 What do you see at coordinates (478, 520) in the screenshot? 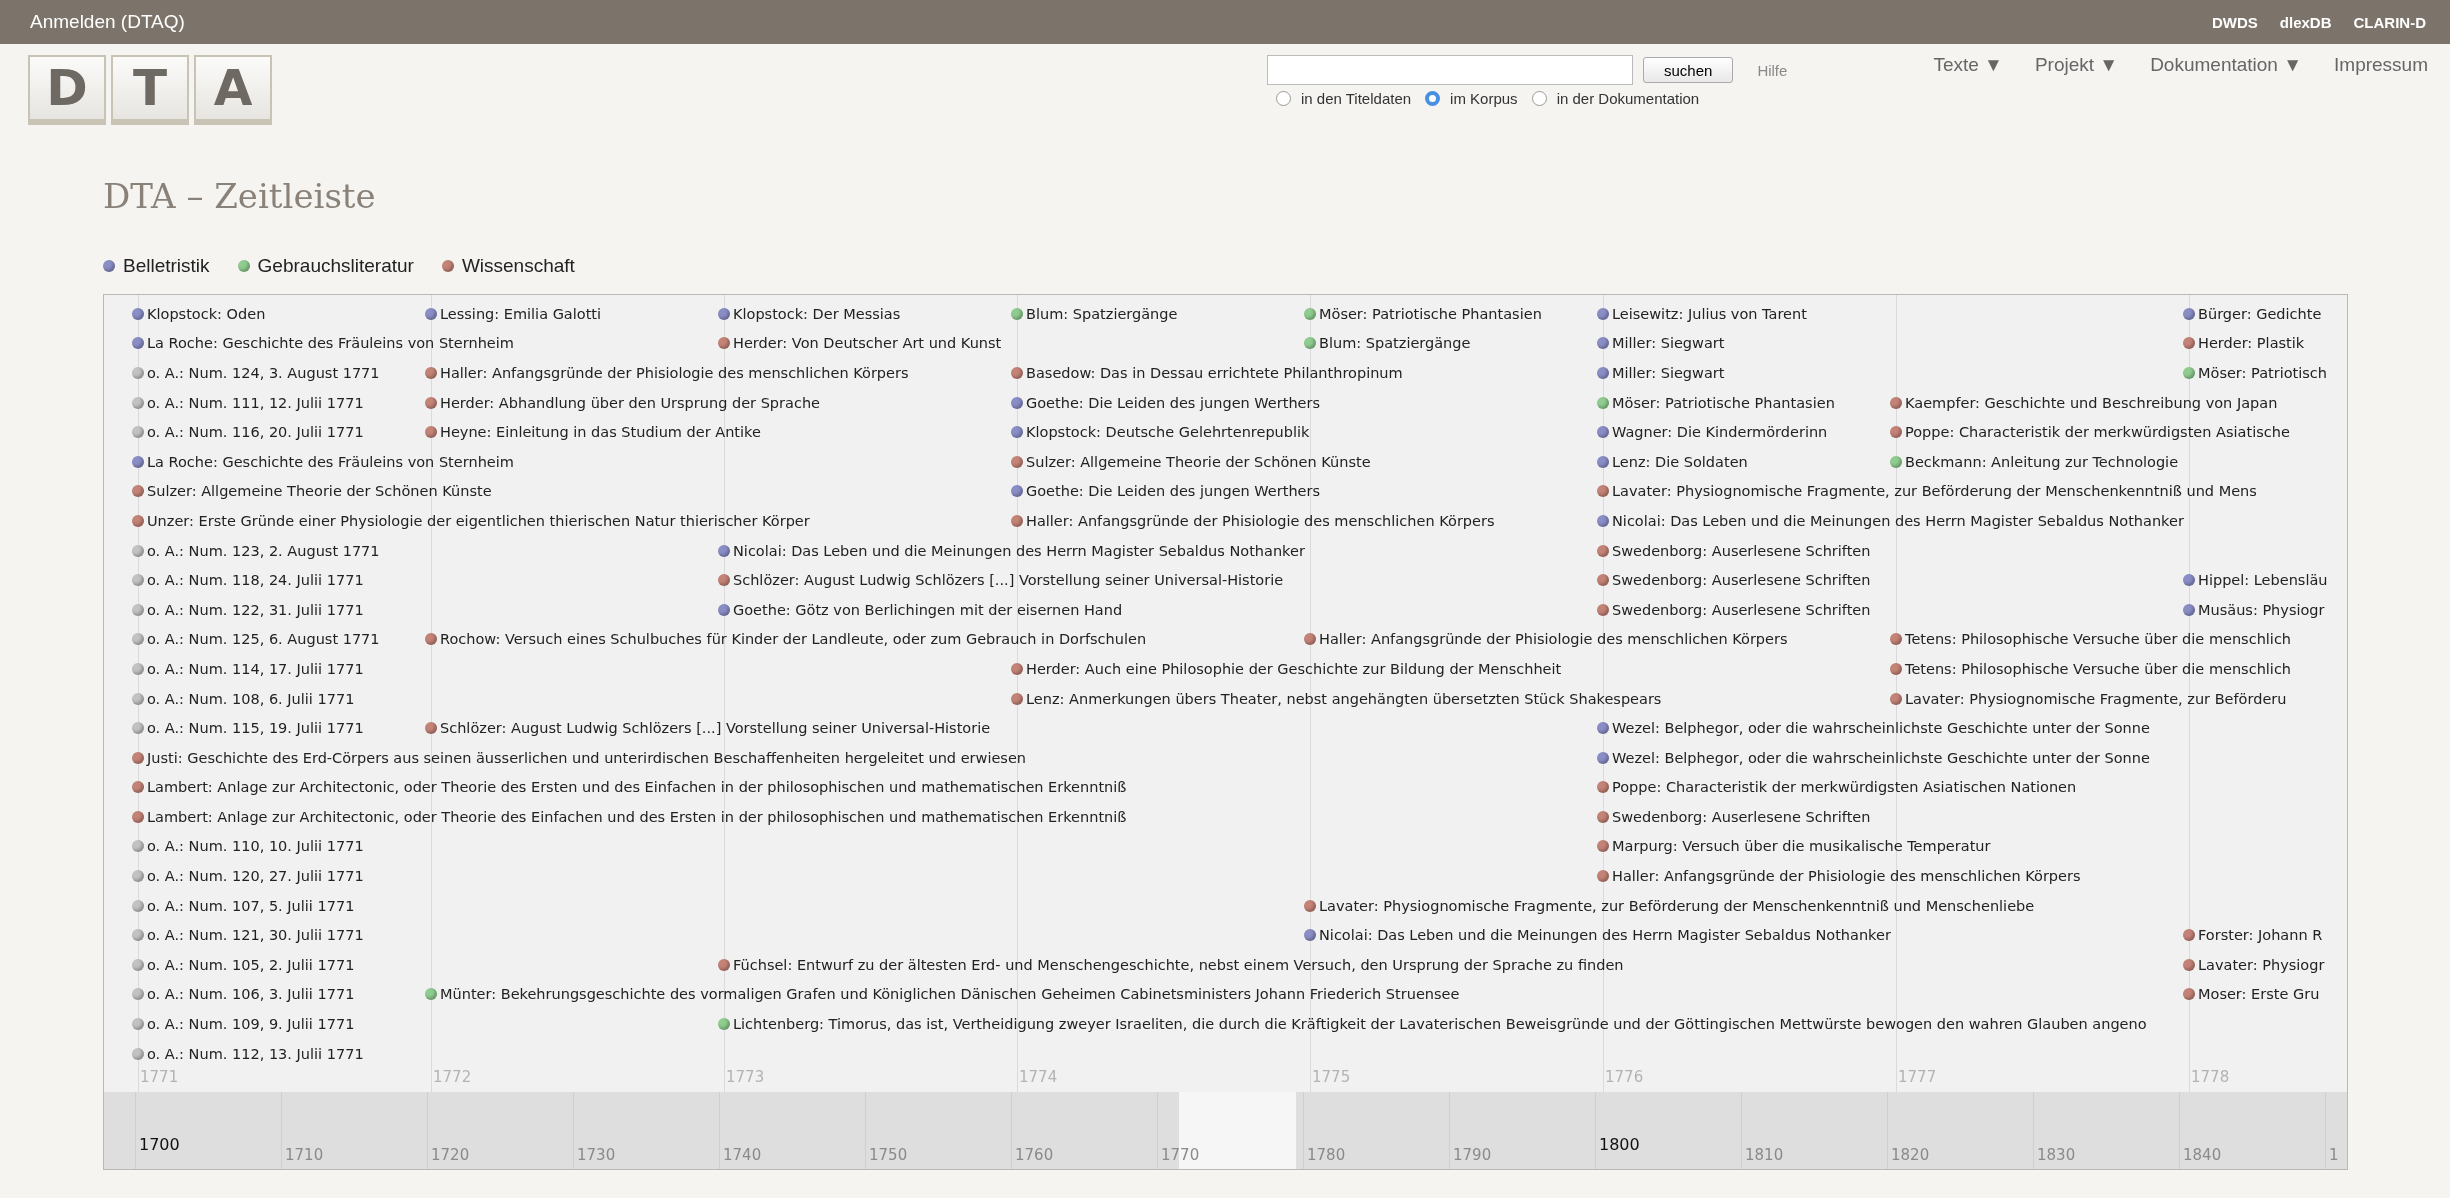
I see `event-title: Unzer: Erste Gründe einer Physiologie der eigentlichen thierischen Natur thierischer Körper` at bounding box center [478, 520].